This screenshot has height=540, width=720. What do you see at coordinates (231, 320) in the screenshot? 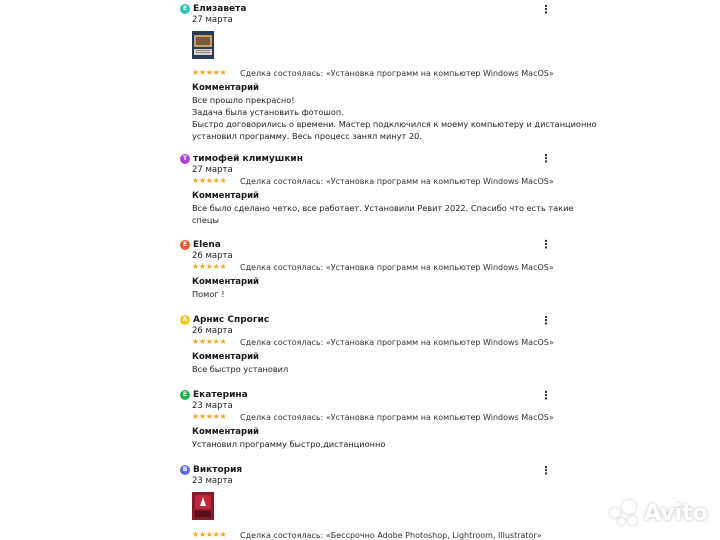
I see `reviewer-name: Арнис Спрогис` at bounding box center [231, 320].